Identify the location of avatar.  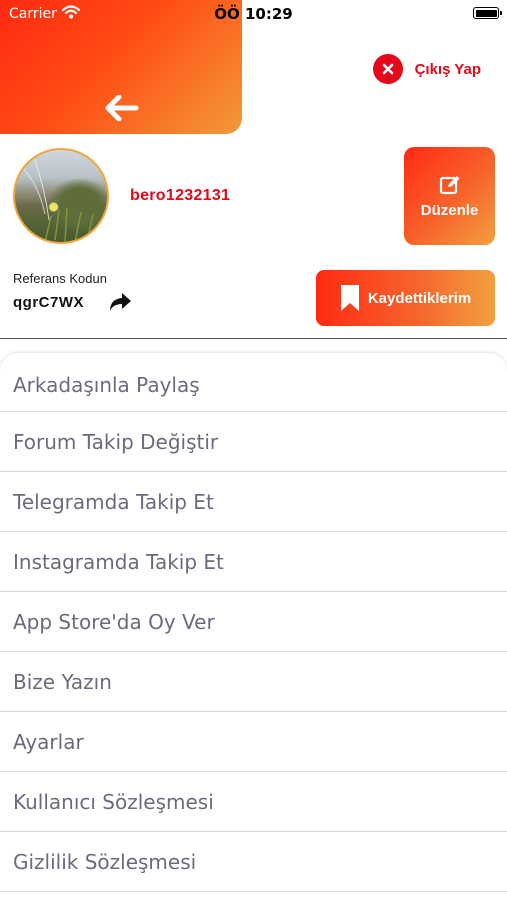
(61, 196).